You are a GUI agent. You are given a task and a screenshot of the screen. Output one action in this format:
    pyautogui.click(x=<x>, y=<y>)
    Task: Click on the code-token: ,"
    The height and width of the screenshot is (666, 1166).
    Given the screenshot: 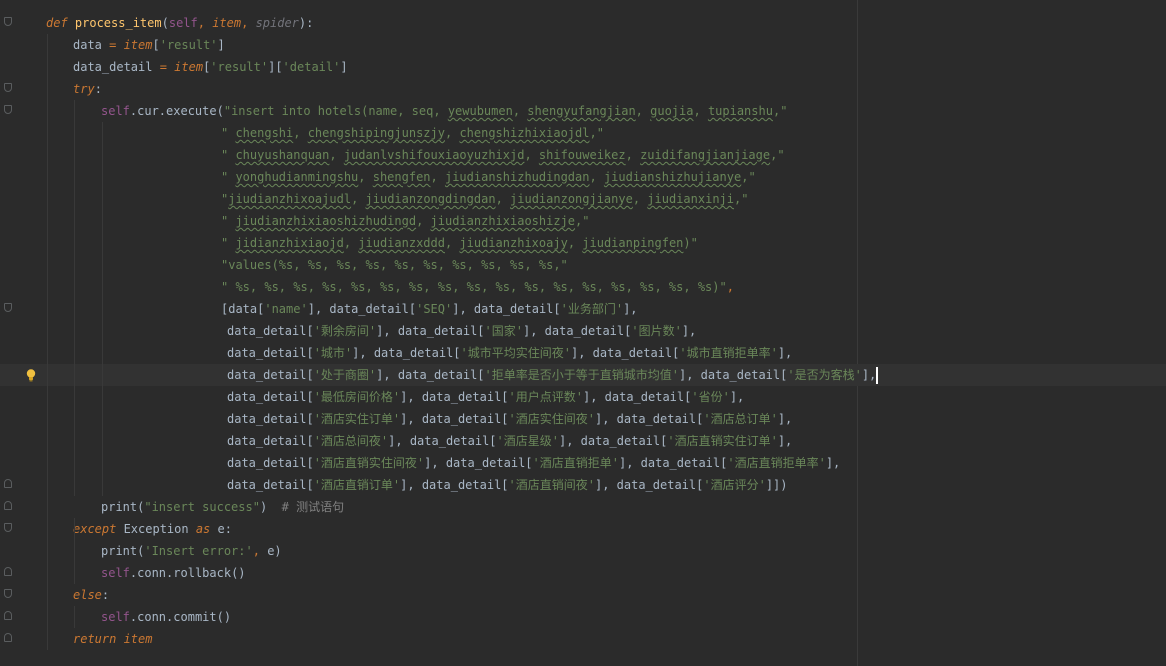 What is the action you would take?
    pyautogui.click(x=582, y=221)
    